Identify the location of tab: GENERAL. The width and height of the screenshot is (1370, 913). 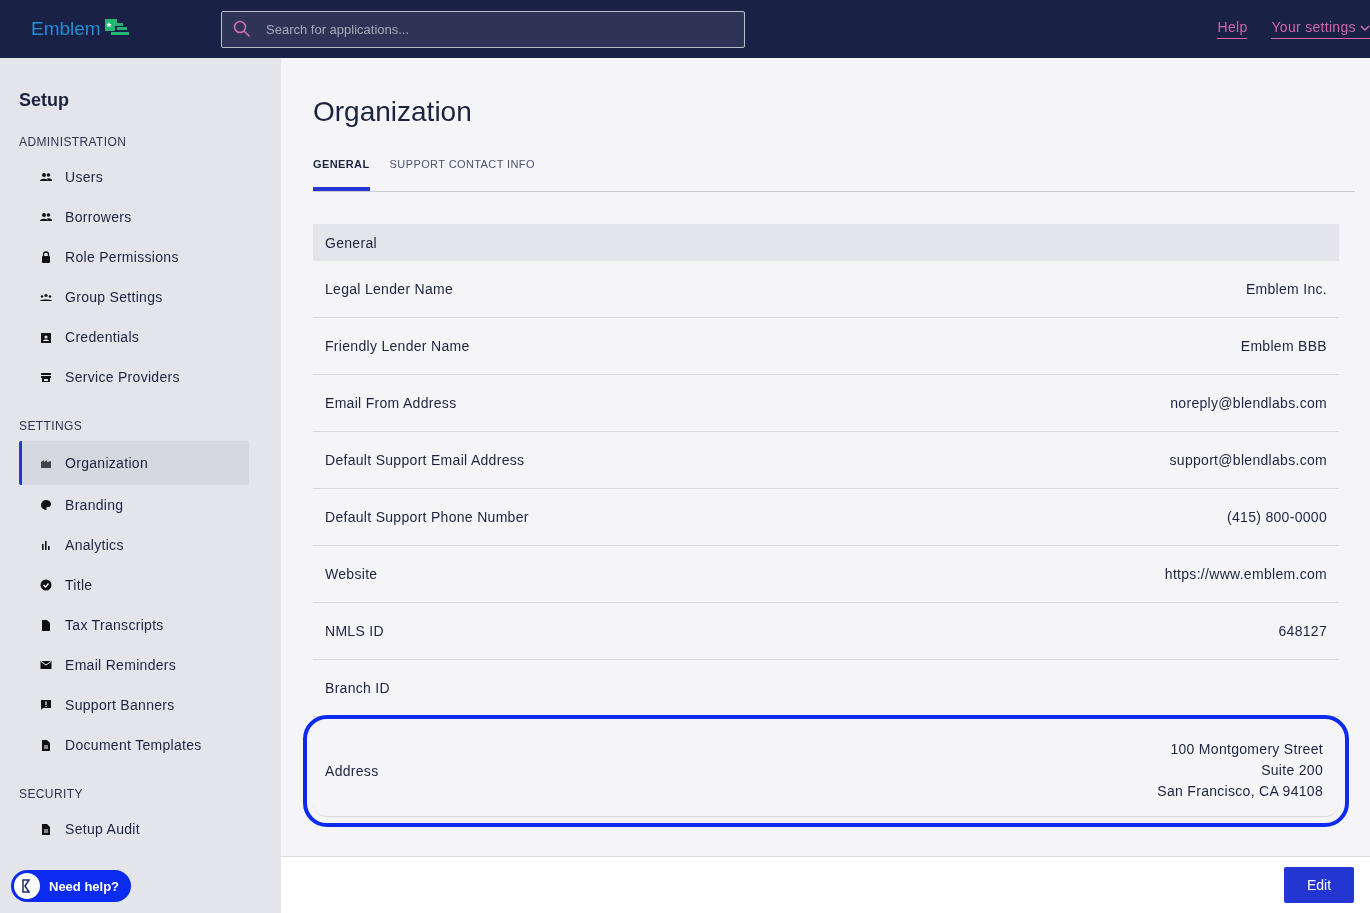
(341, 174).